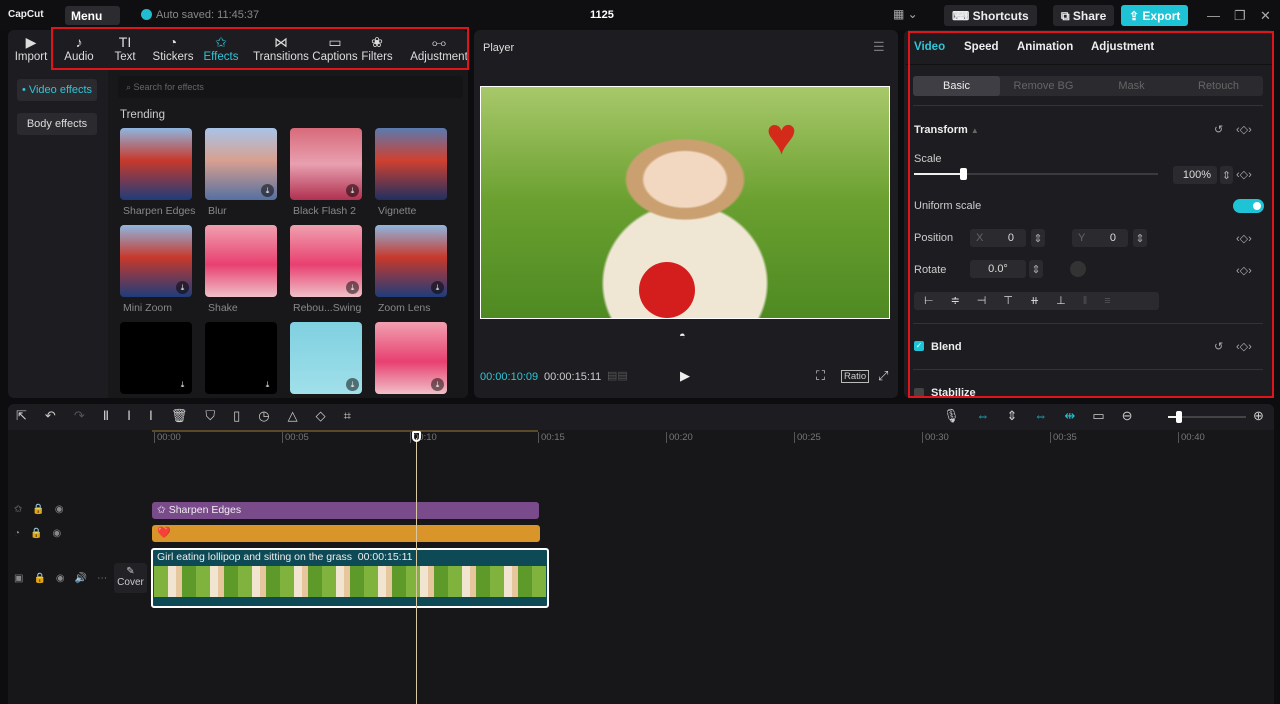 This screenshot has width=1280, height=704. Describe the element at coordinates (148, 308) in the screenshot. I see `effect-label: Mini Zoom` at that location.